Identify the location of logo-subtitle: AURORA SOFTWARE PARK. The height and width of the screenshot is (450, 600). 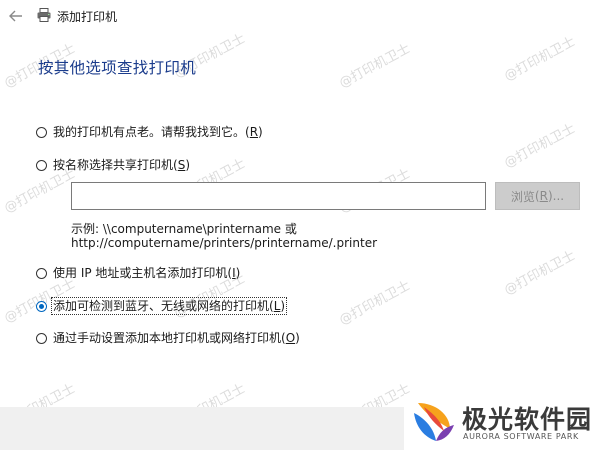
(521, 436).